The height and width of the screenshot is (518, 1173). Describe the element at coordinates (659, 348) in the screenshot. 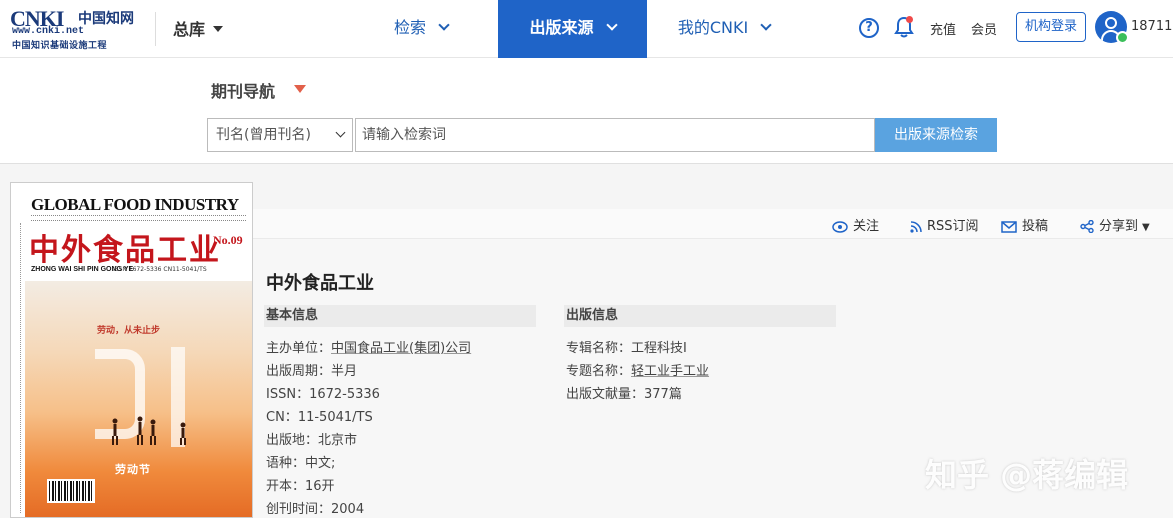

I see `row-value: 工程科技I` at that location.